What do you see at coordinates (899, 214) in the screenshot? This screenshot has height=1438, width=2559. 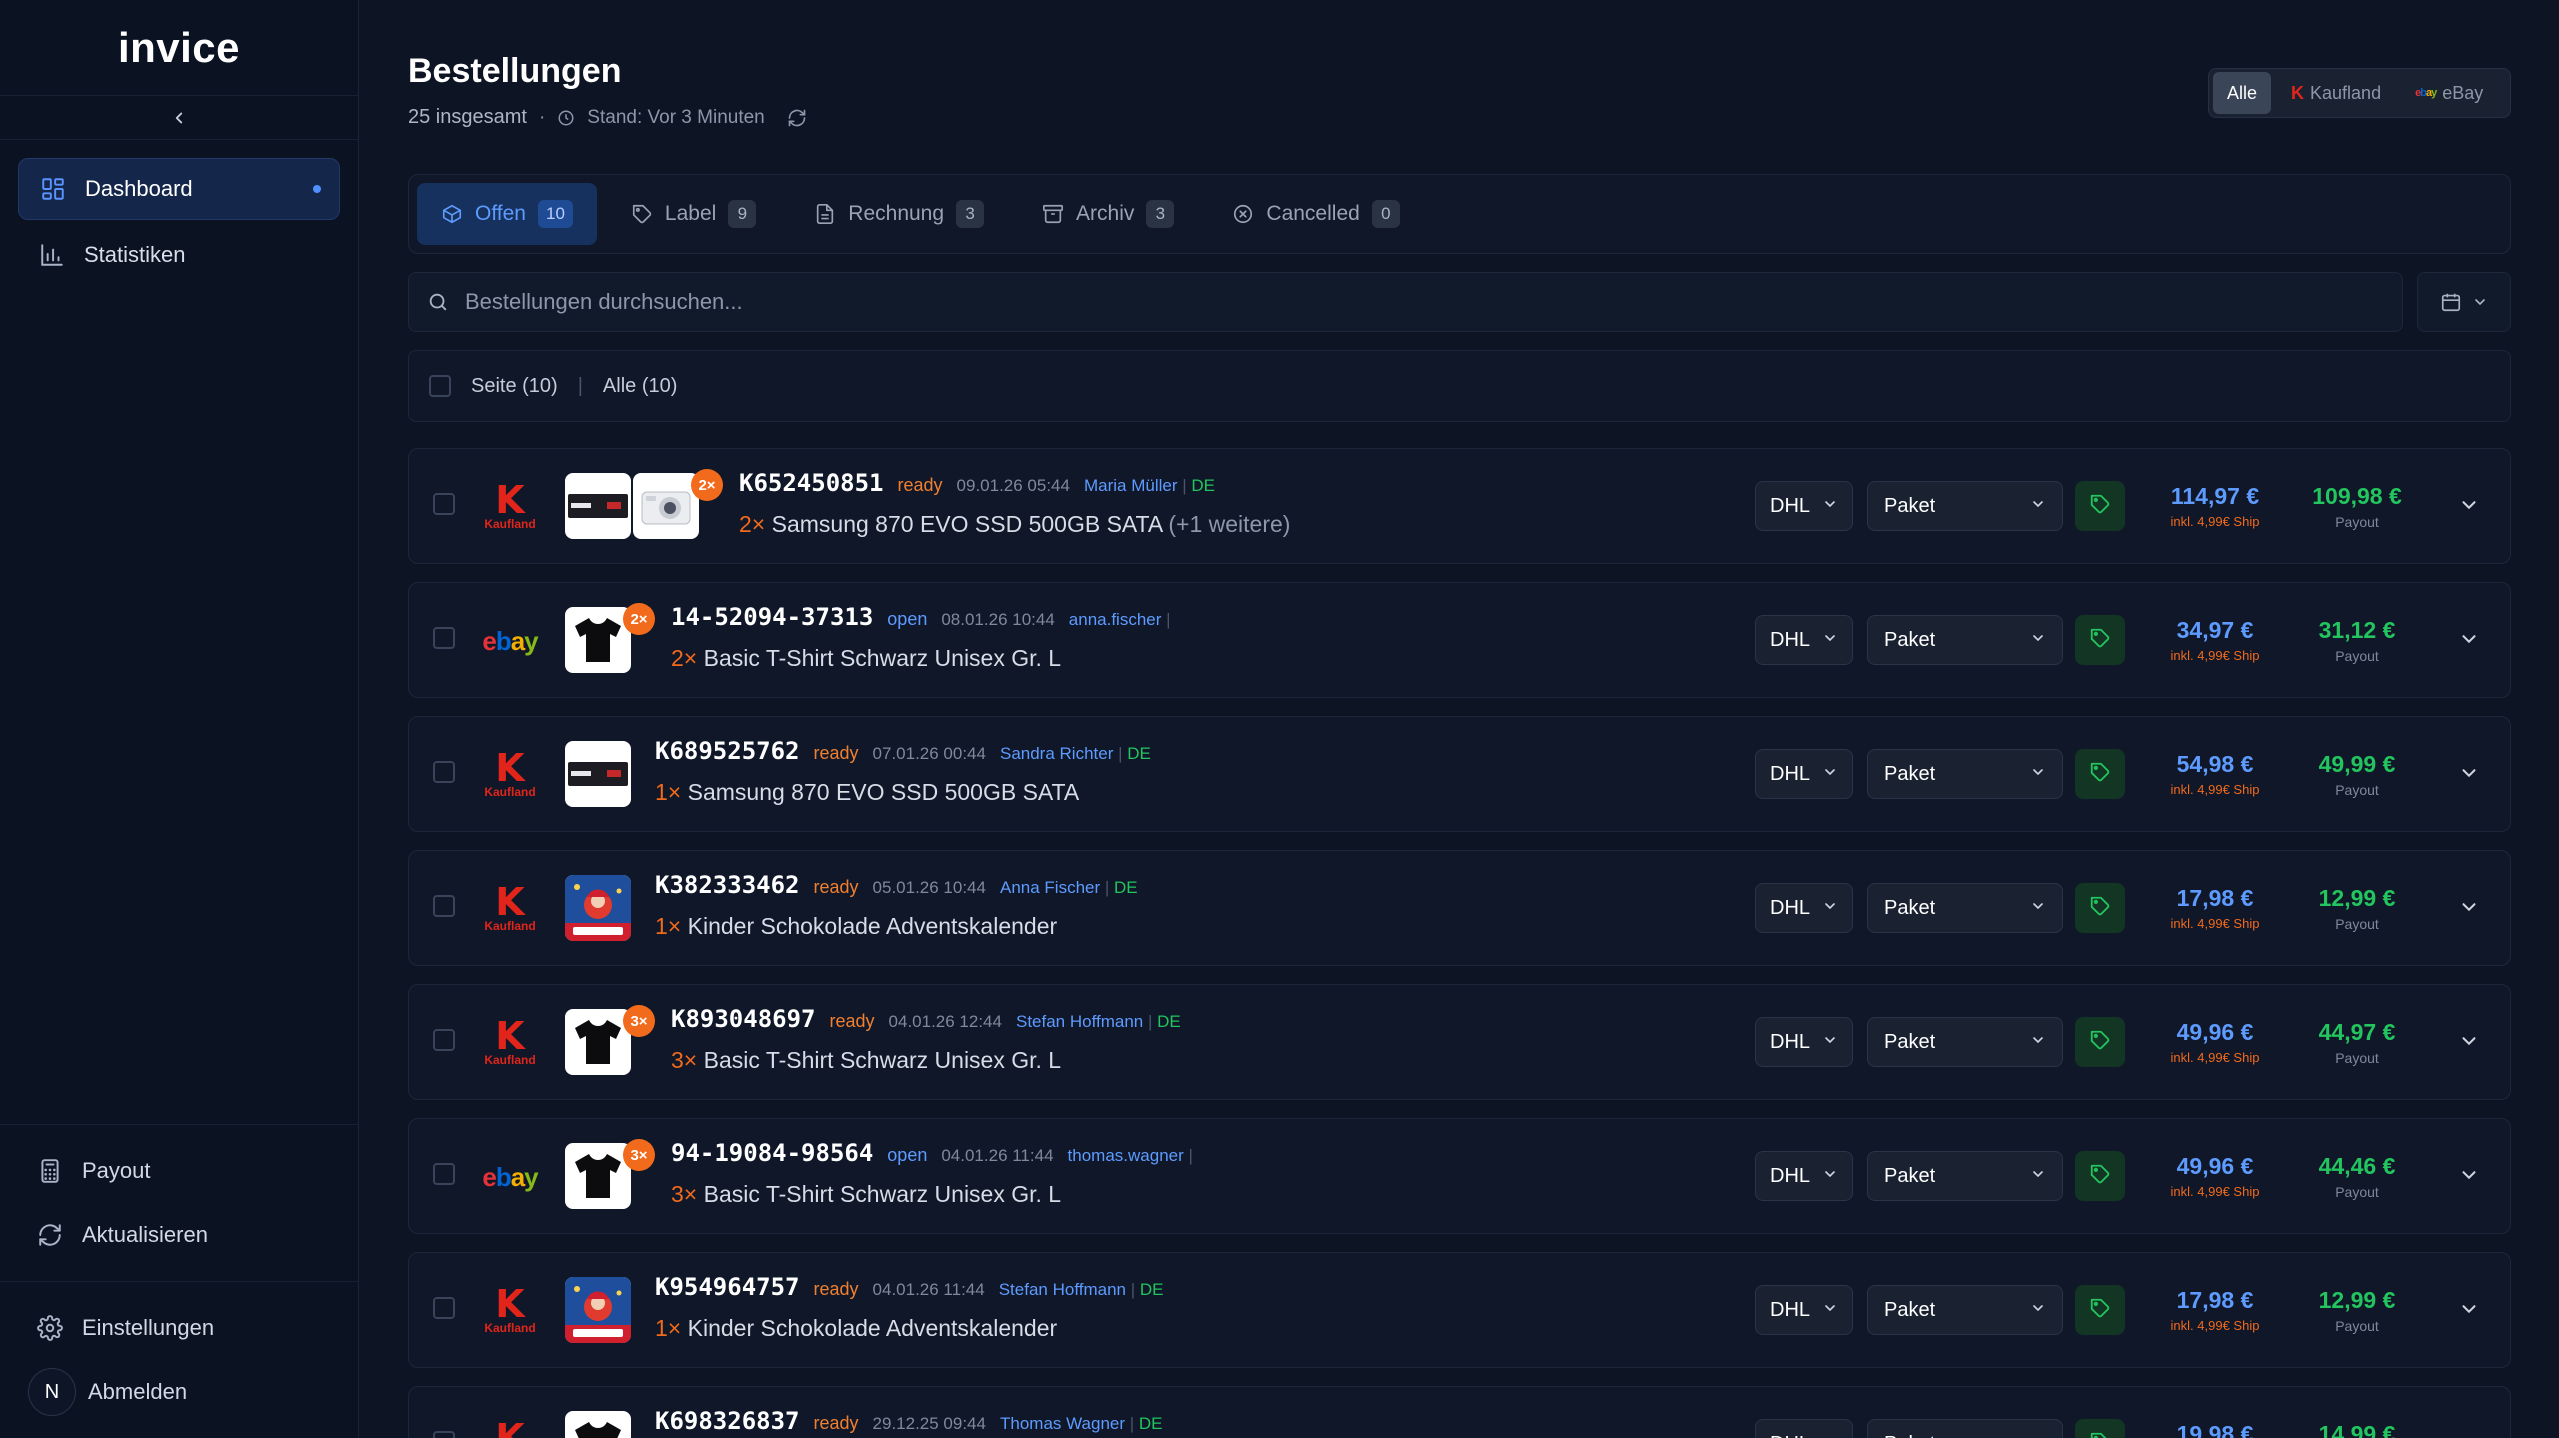 I see `tab-rechnung: Rechnung 3` at bounding box center [899, 214].